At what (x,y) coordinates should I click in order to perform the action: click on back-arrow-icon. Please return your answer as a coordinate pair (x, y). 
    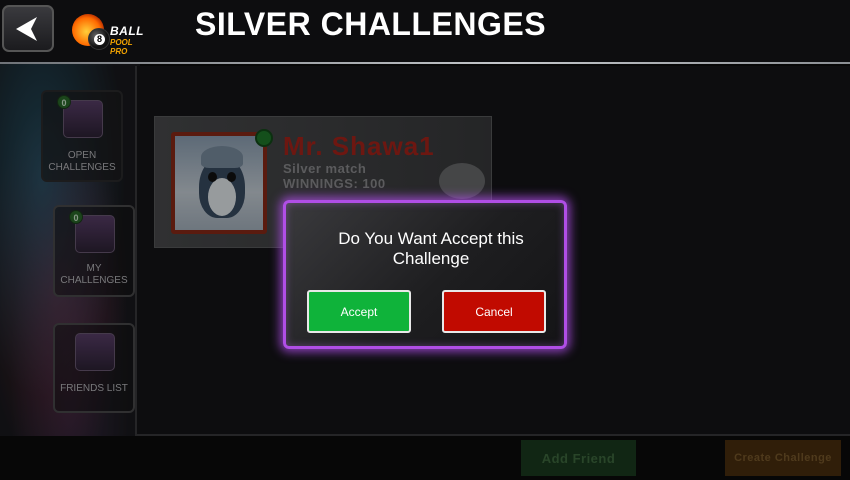
    Looking at the image, I should click on (26, 28).